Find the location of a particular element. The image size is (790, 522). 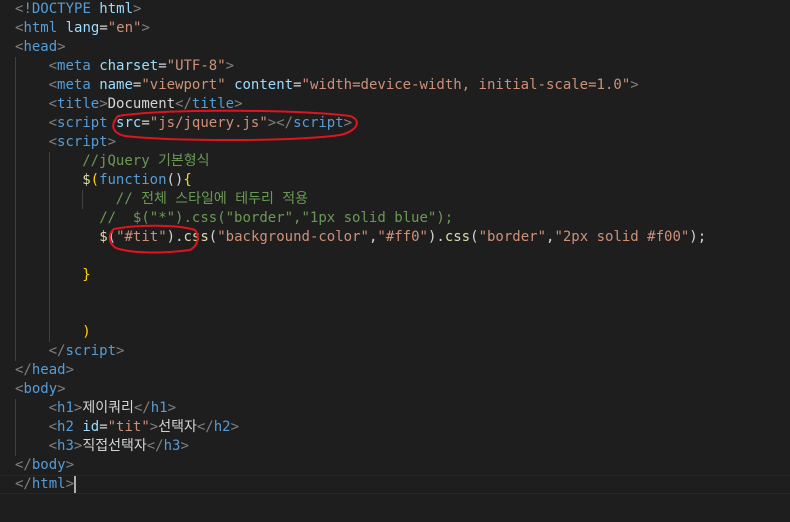

code-text: </body> is located at coordinates (44, 465).